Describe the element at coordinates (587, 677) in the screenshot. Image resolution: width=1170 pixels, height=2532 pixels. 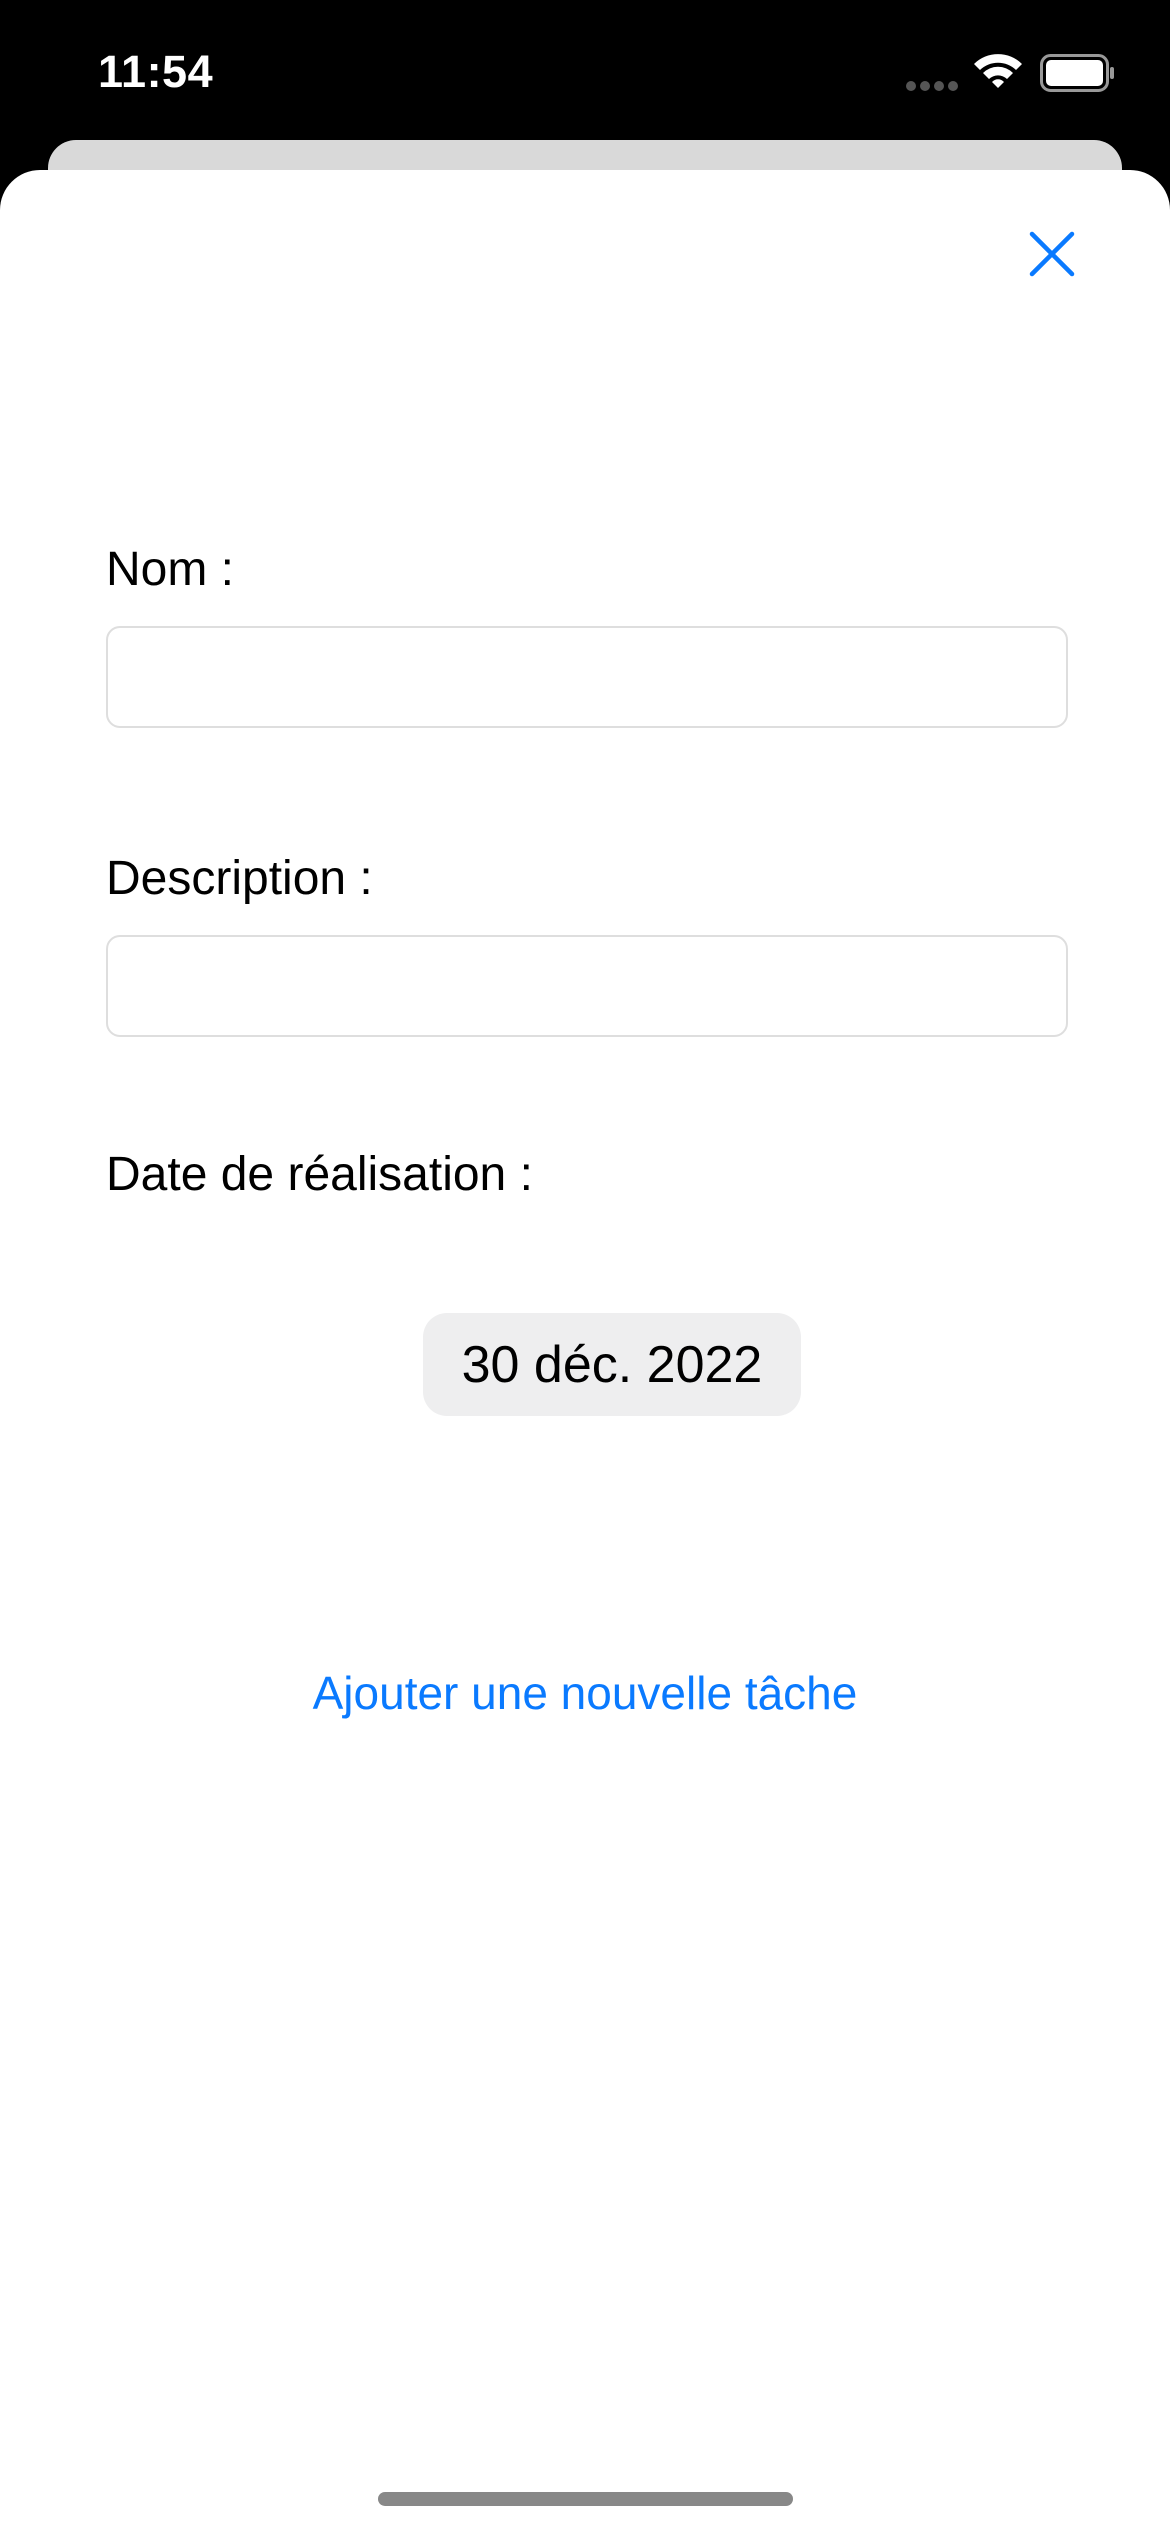
I see `name-field` at that location.